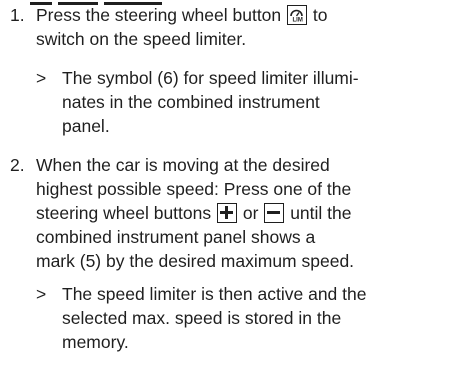  What do you see at coordinates (17, 15) in the screenshot?
I see `step-number: 1.` at bounding box center [17, 15].